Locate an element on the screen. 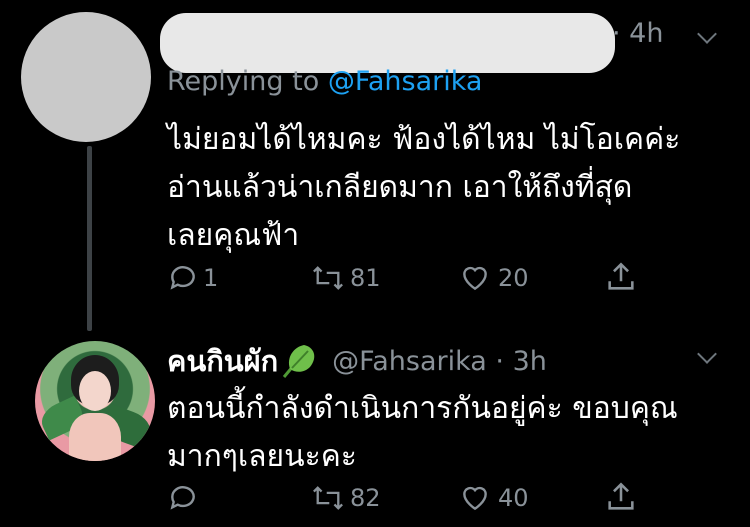  redacted-avatar is located at coordinates (86, 77).